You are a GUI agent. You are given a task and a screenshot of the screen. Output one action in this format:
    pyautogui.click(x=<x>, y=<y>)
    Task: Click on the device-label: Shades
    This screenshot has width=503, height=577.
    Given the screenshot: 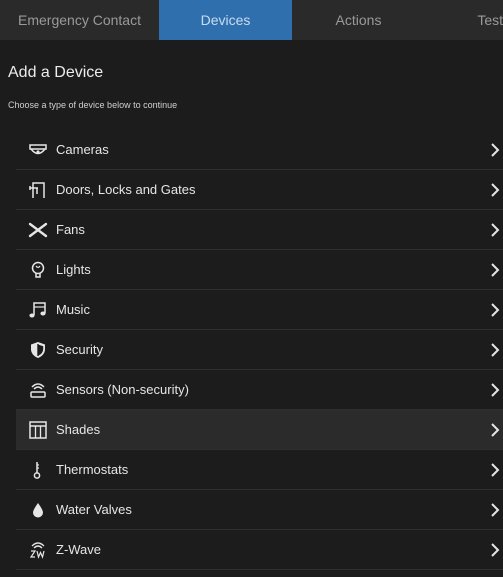 What is the action you would take?
    pyautogui.click(x=78, y=429)
    